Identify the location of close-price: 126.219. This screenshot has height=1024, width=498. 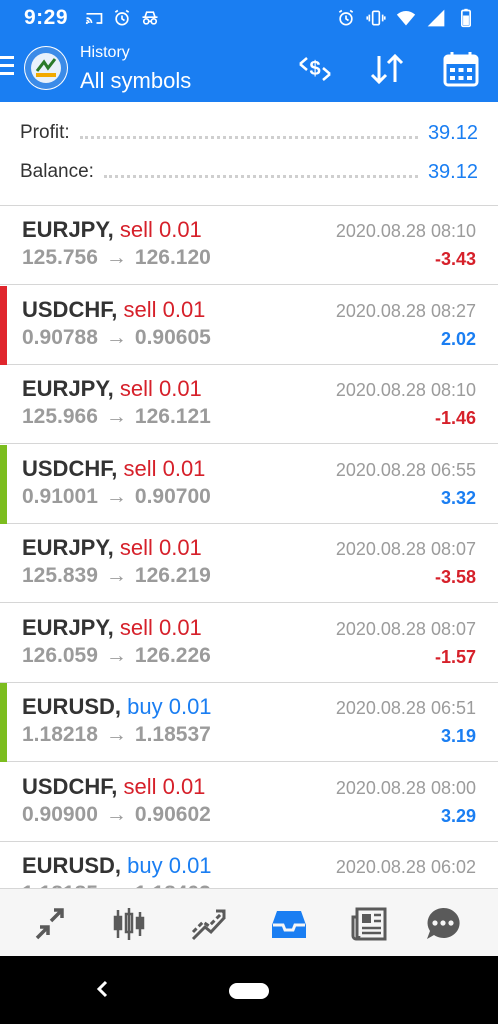
(172, 575).